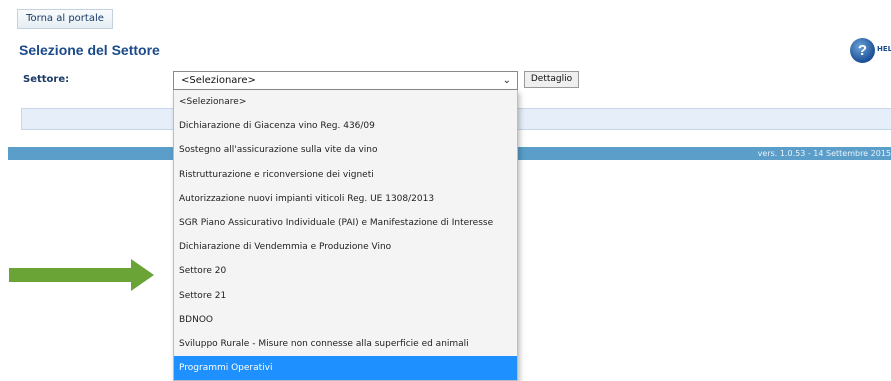  What do you see at coordinates (65, 19) in the screenshot?
I see `back-to-portal-button: Torna al portale` at bounding box center [65, 19].